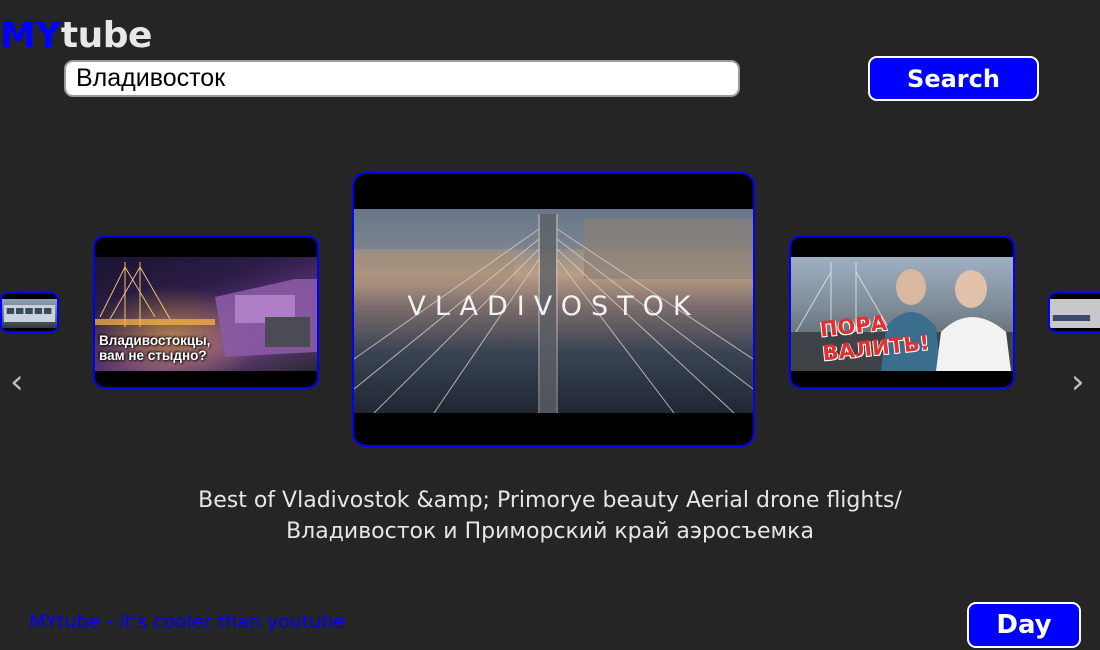 Image resolution: width=1100 pixels, height=650 pixels. I want to click on carousel-card-right: ПОРА ВАЛИТЬ!, so click(902, 312).